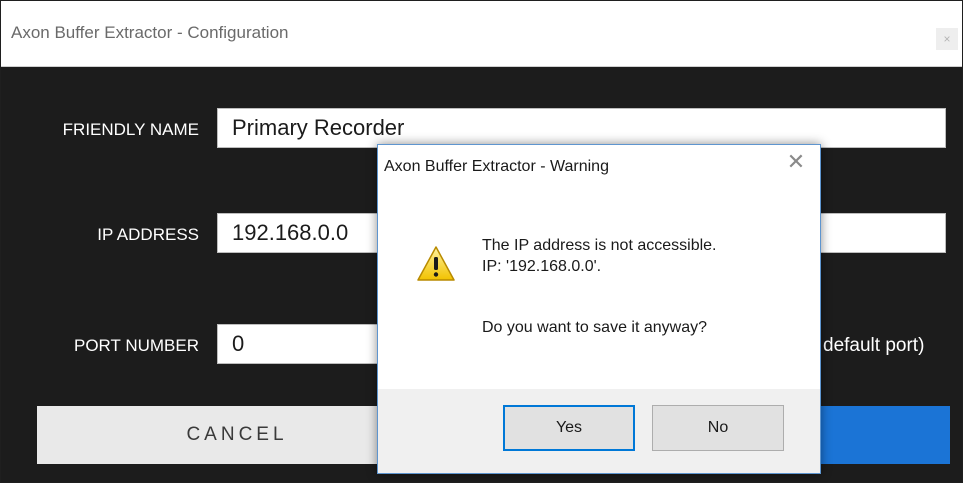  Describe the element at coordinates (496, 166) in the screenshot. I see `dialog-title: Axon Buffer Extractor - Warning` at that location.